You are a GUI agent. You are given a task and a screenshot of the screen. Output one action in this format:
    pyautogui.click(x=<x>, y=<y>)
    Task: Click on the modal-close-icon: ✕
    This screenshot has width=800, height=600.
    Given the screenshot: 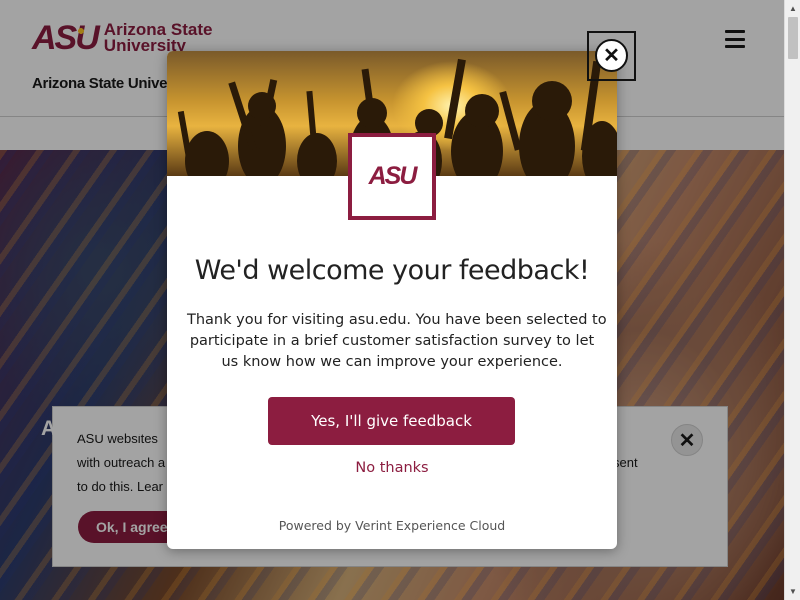 What is the action you would take?
    pyautogui.click(x=611, y=55)
    